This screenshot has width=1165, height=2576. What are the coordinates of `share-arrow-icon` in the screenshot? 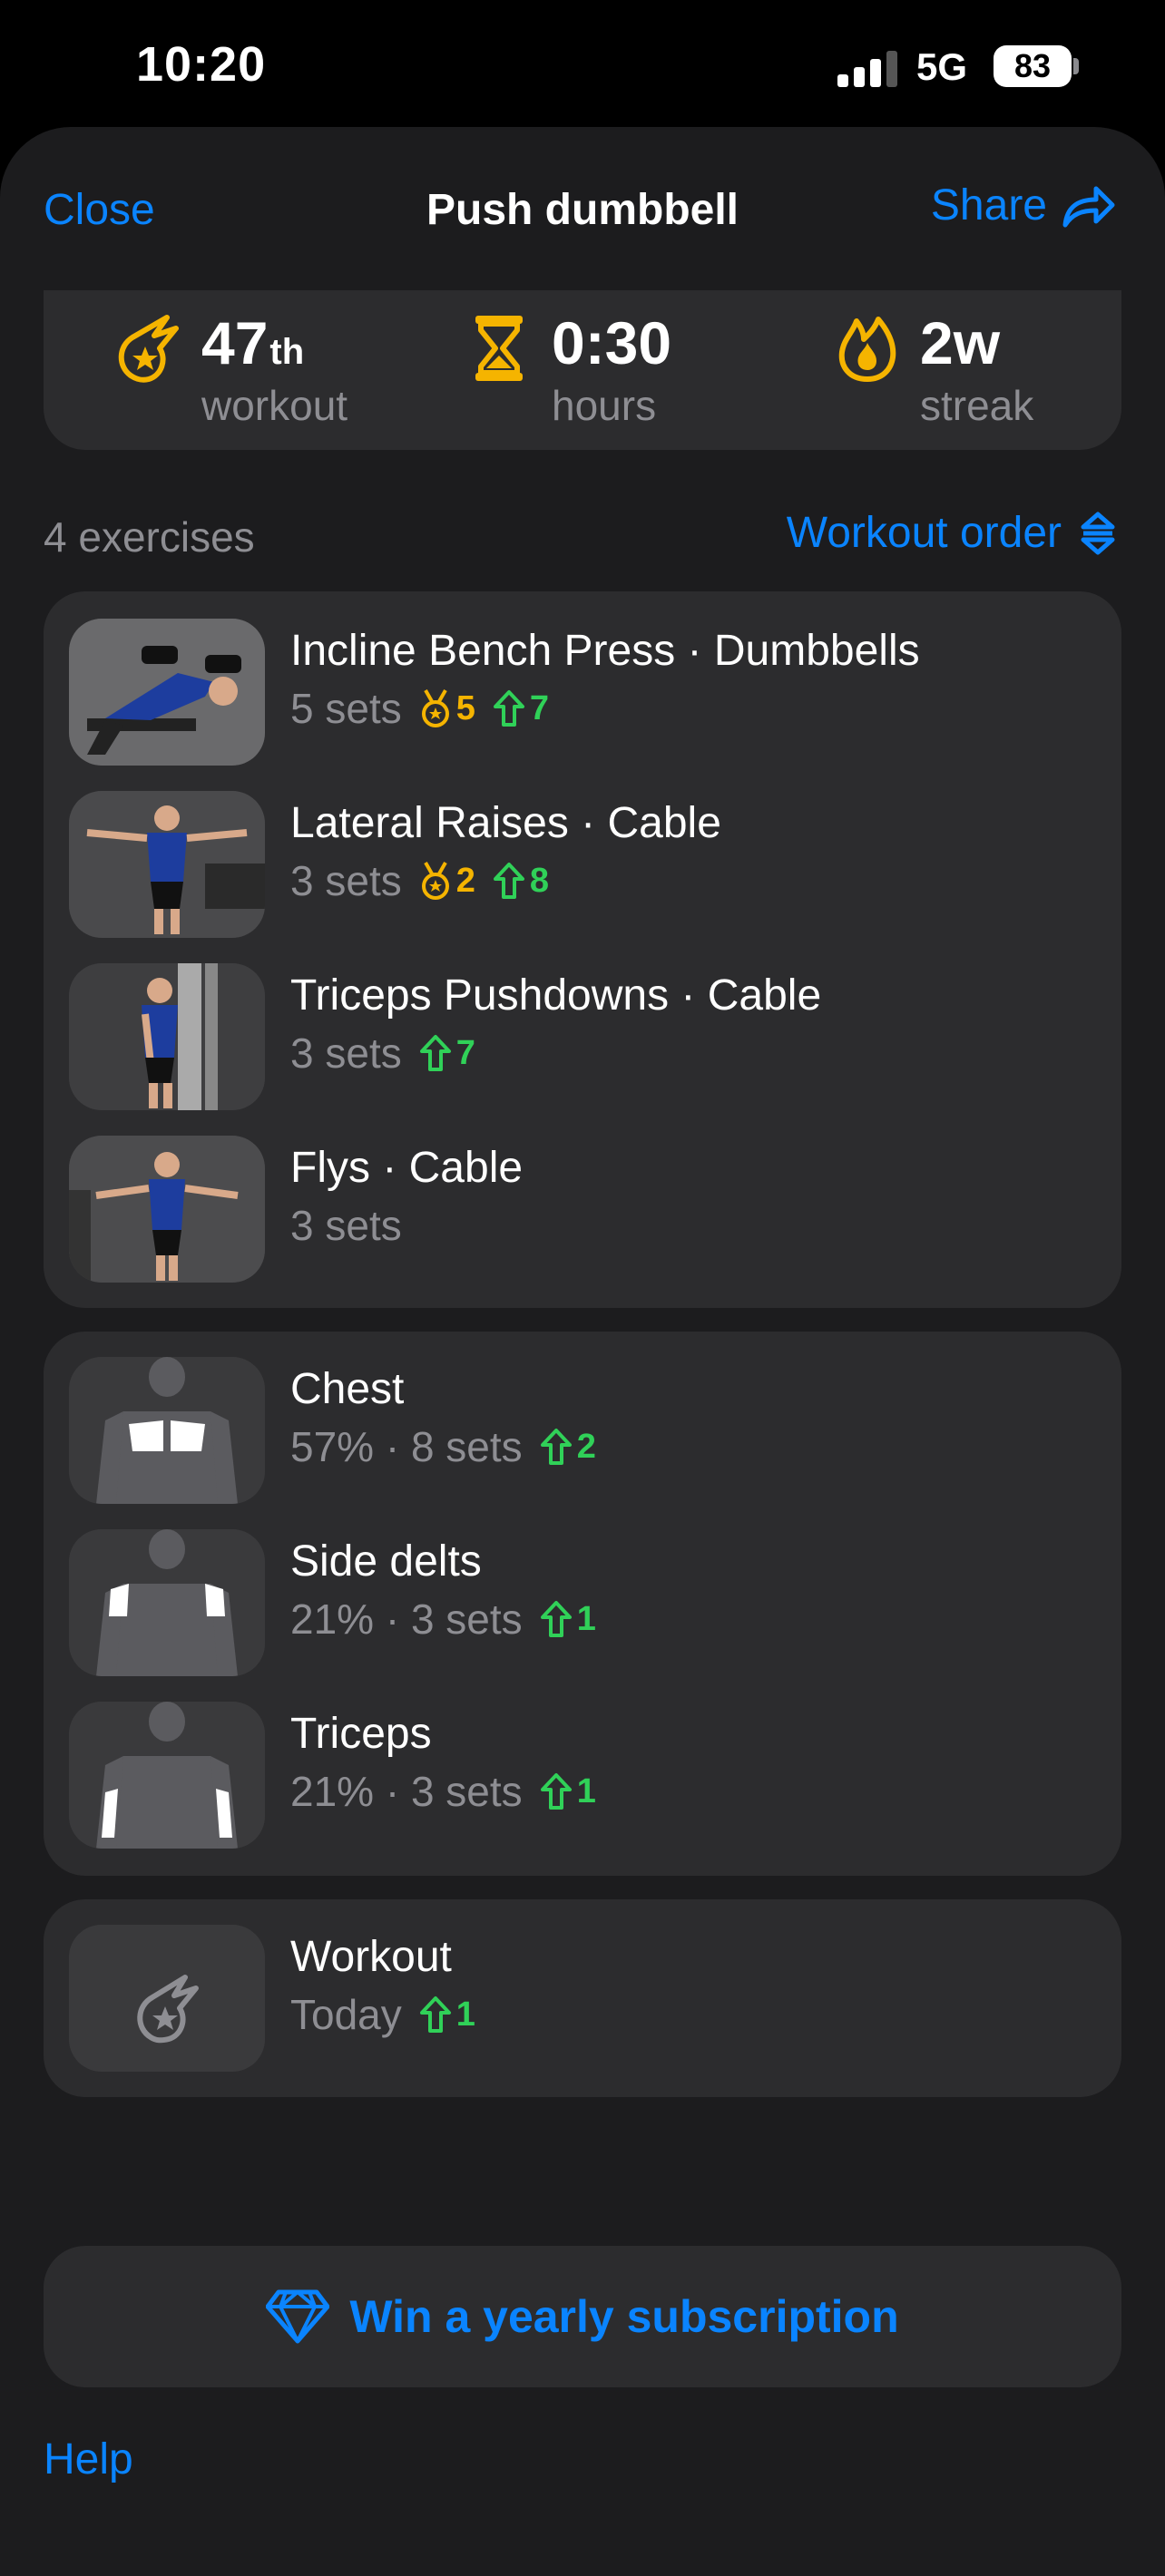 It's located at (1088, 207).